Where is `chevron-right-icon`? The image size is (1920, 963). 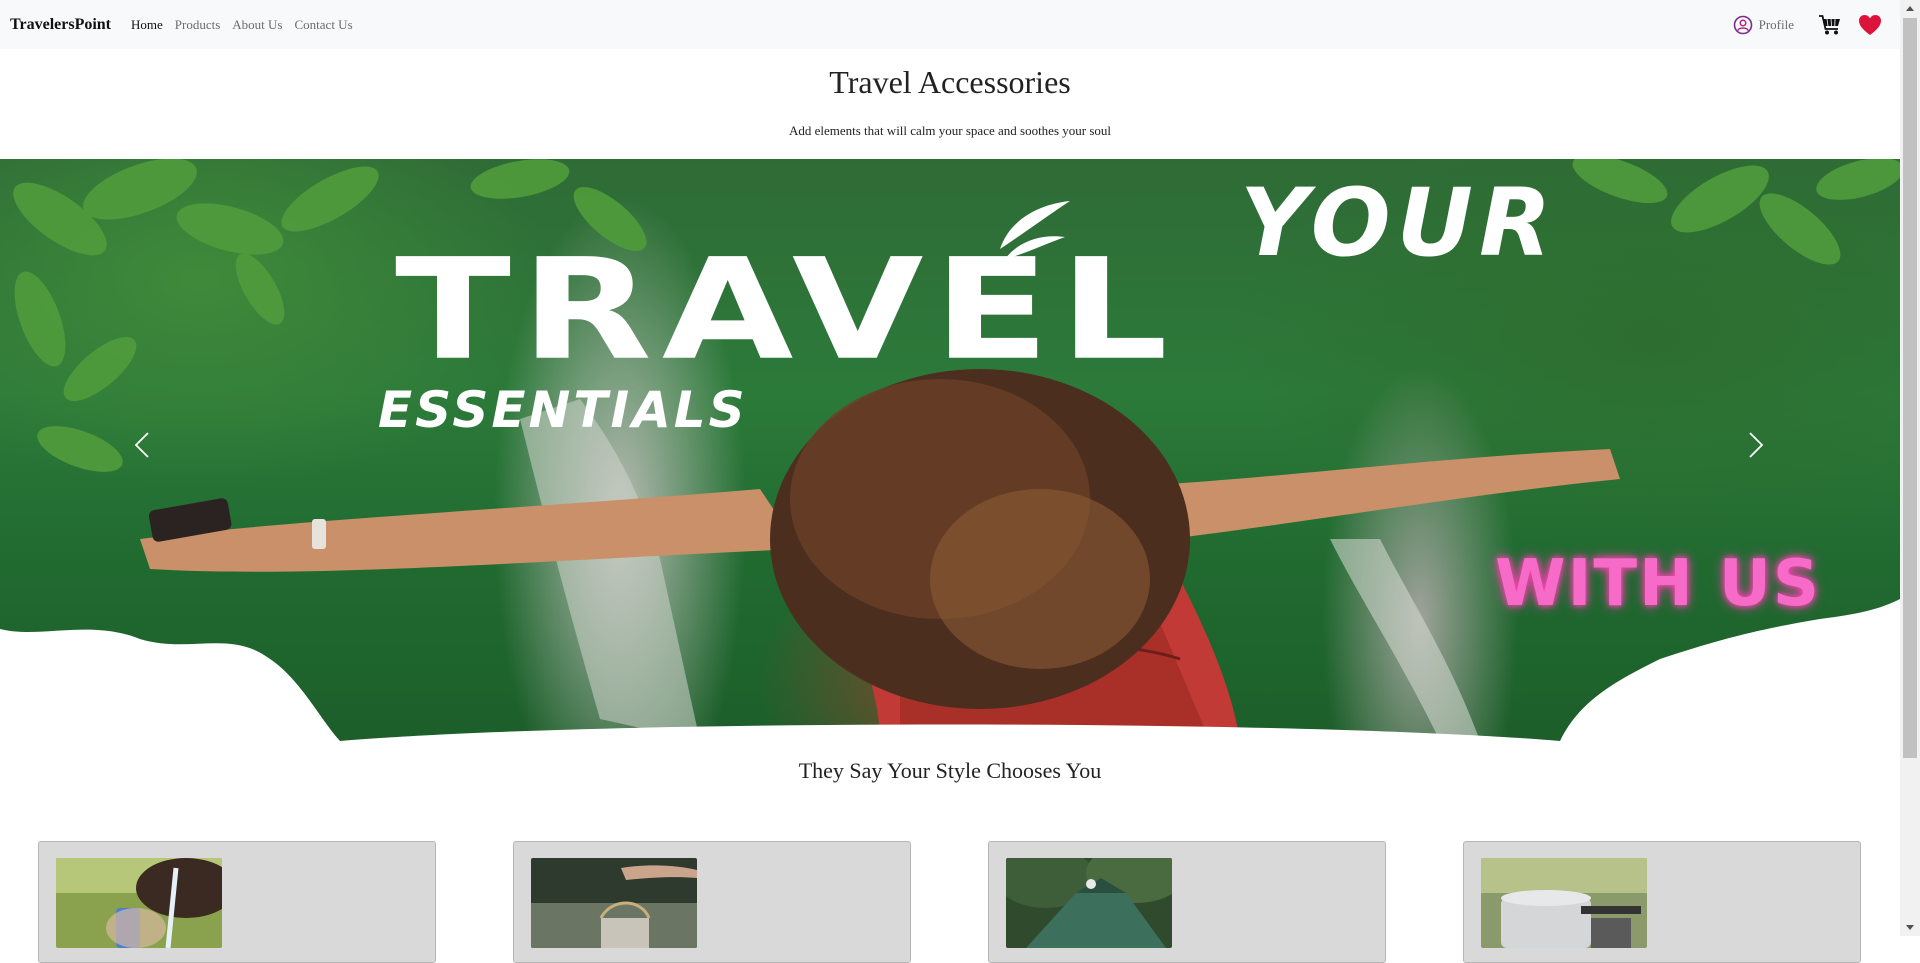 chevron-right-icon is located at coordinates (1756, 445).